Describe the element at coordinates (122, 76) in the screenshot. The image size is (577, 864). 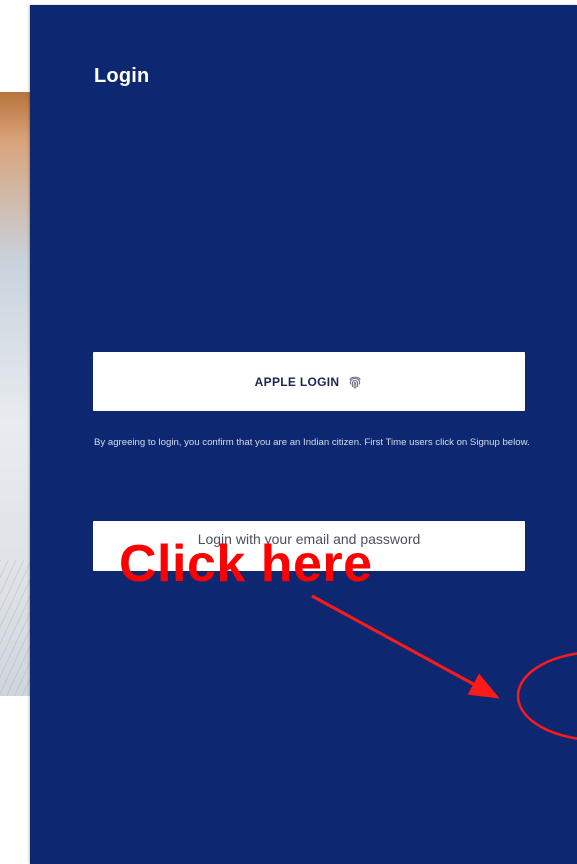
I see `panel-title: Login` at that location.